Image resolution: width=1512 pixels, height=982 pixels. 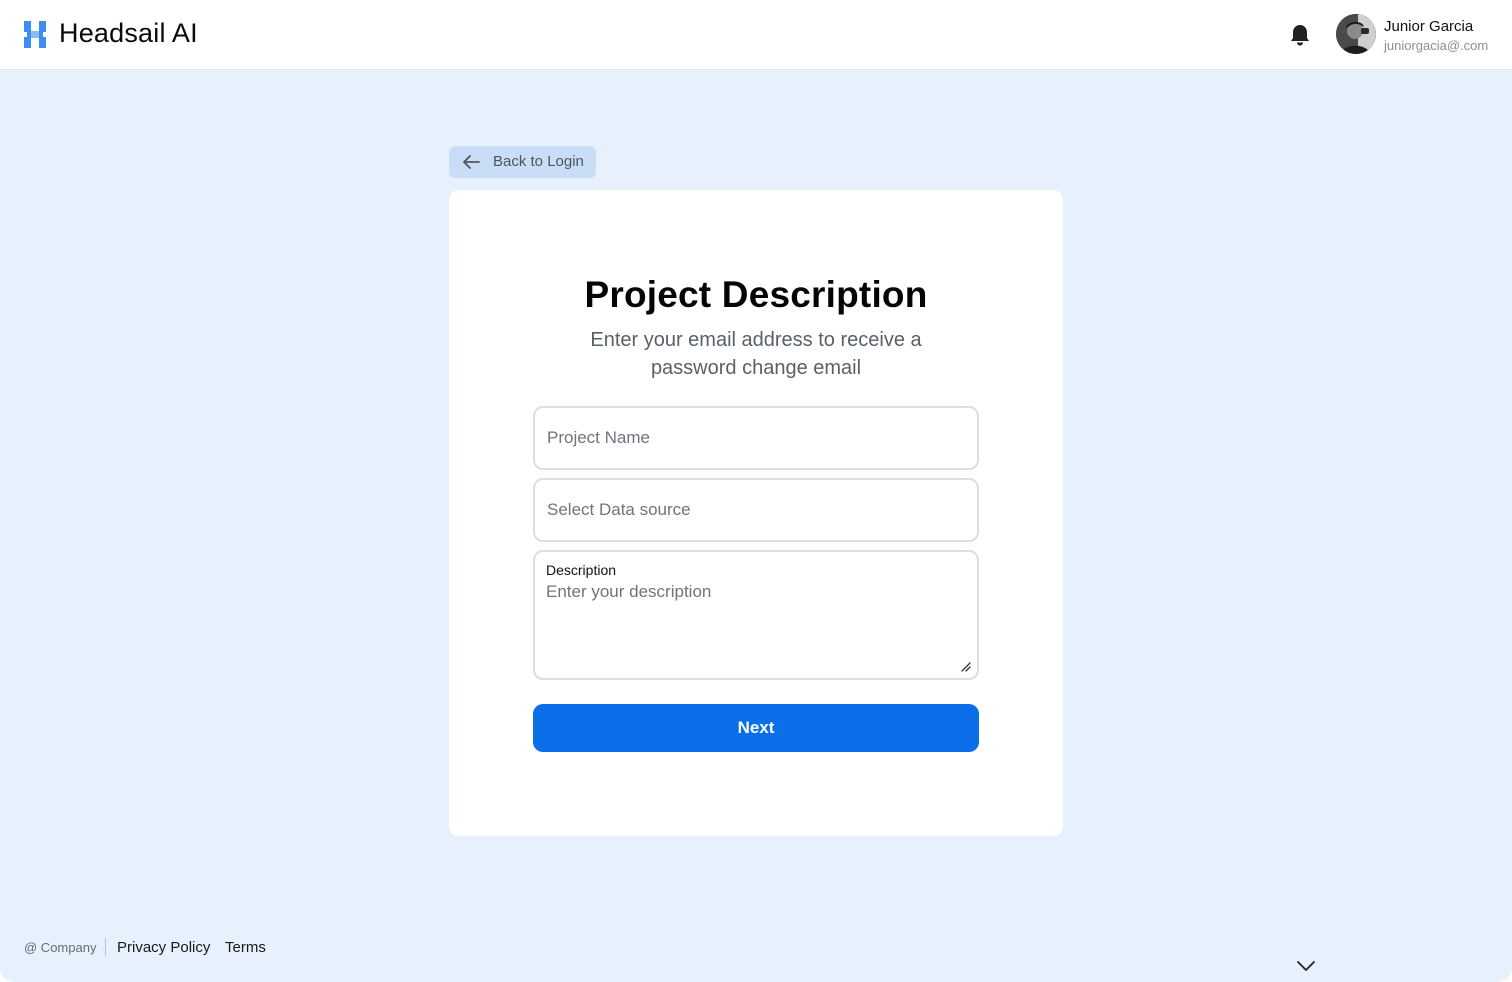 I want to click on copyright-text: @ Company, so click(x=60, y=947).